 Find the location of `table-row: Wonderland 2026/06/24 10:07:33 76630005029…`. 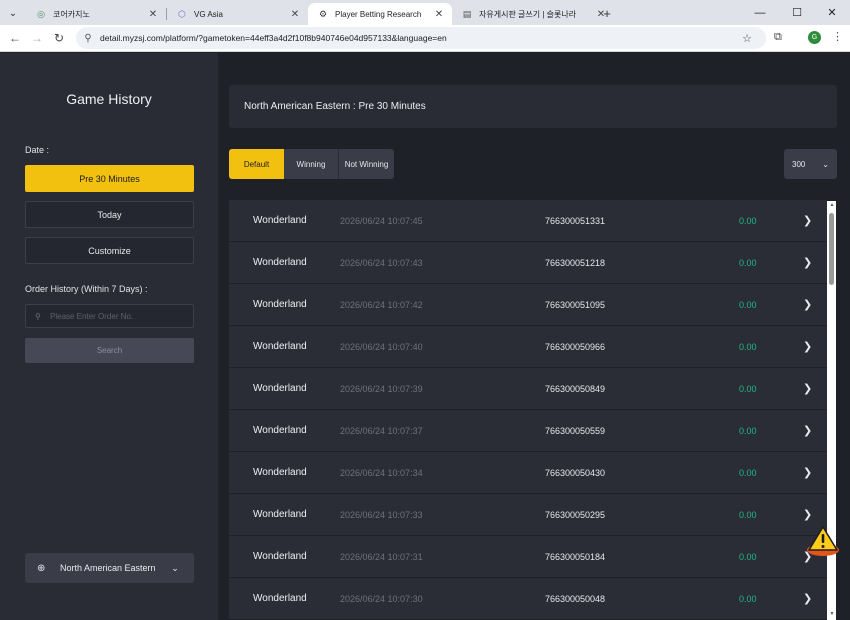

table-row: Wonderland 2026/06/24 10:07:33 76630005029… is located at coordinates (528, 514).